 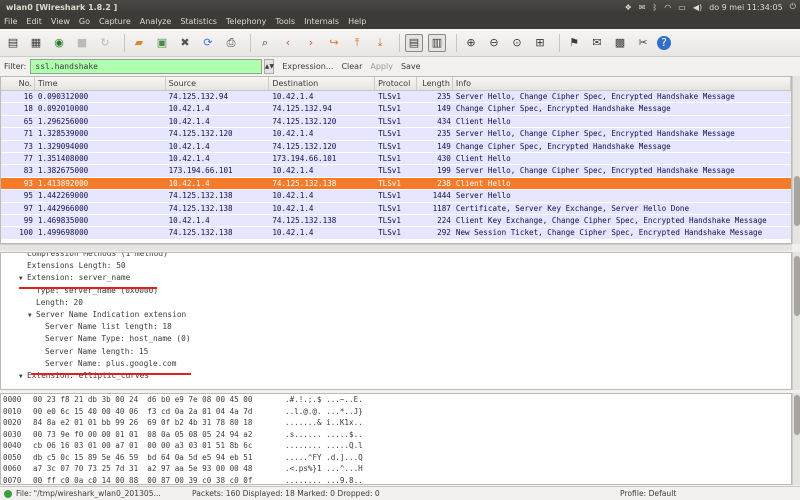 What do you see at coordinates (396, 315) in the screenshot?
I see `detail-tree-item: ▼ Server Name Indication extension` at bounding box center [396, 315].